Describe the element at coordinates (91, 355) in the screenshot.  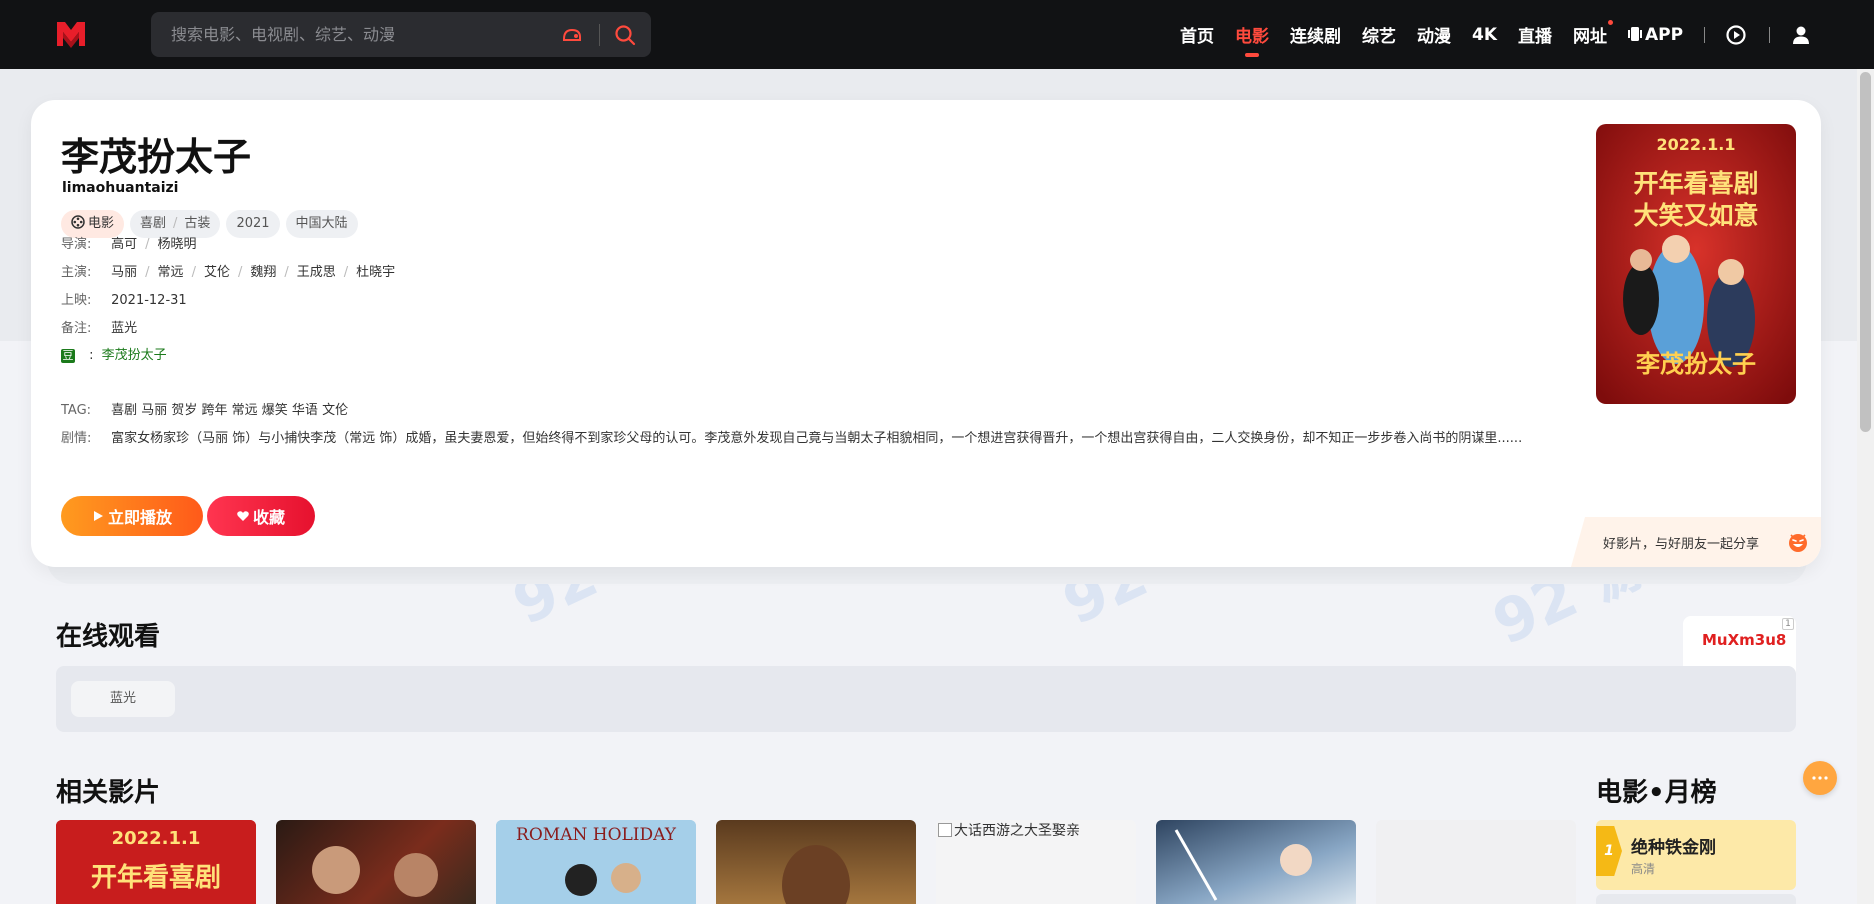
I see `douban-colon: :` at that location.